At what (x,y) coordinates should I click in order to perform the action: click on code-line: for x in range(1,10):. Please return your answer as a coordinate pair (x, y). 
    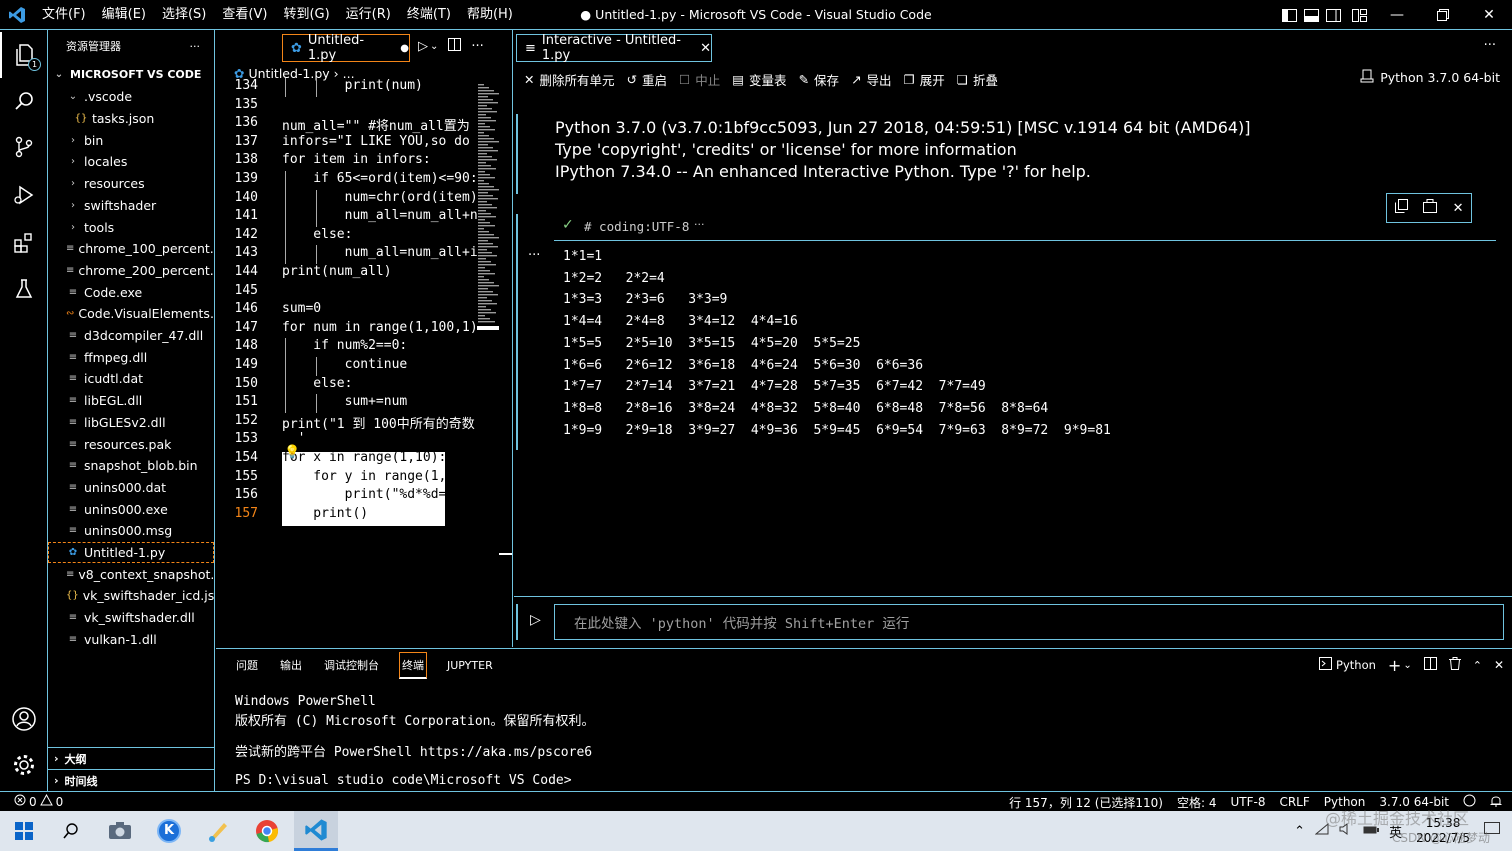
    Looking at the image, I should click on (364, 457).